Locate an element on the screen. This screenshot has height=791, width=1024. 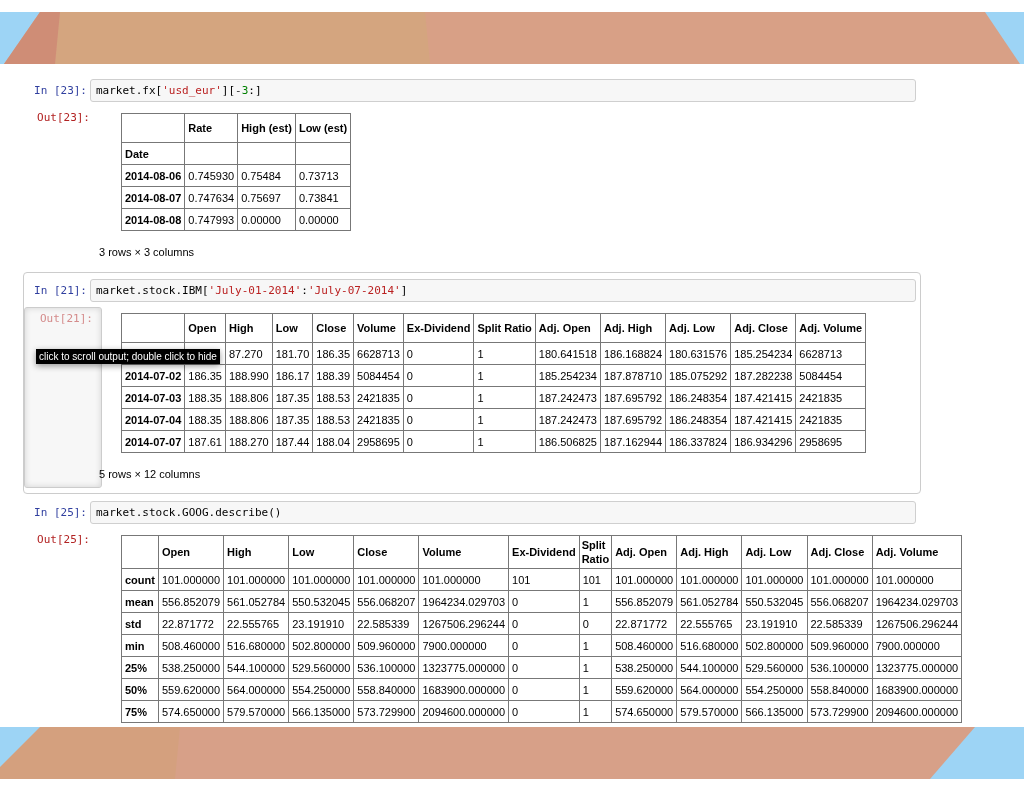
table-cell: 87.270 is located at coordinates (249, 353).